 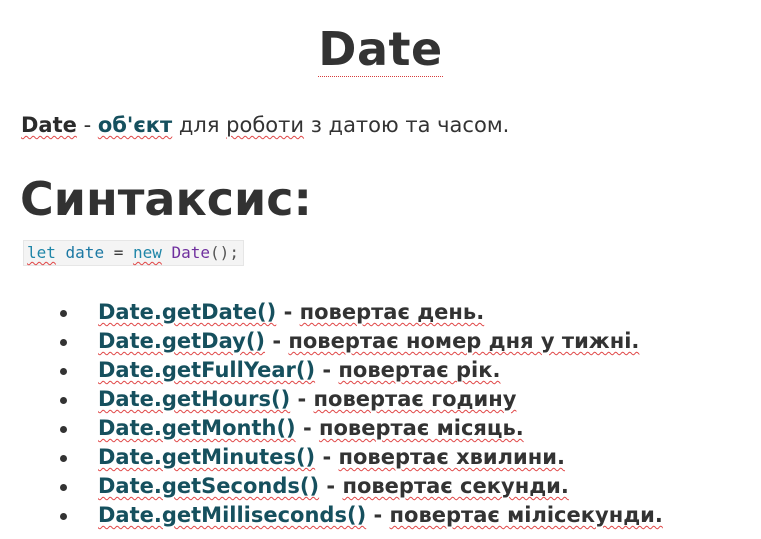 I want to click on method-name-link: Date.getFullYear() - повертає рік., so click(x=299, y=370).